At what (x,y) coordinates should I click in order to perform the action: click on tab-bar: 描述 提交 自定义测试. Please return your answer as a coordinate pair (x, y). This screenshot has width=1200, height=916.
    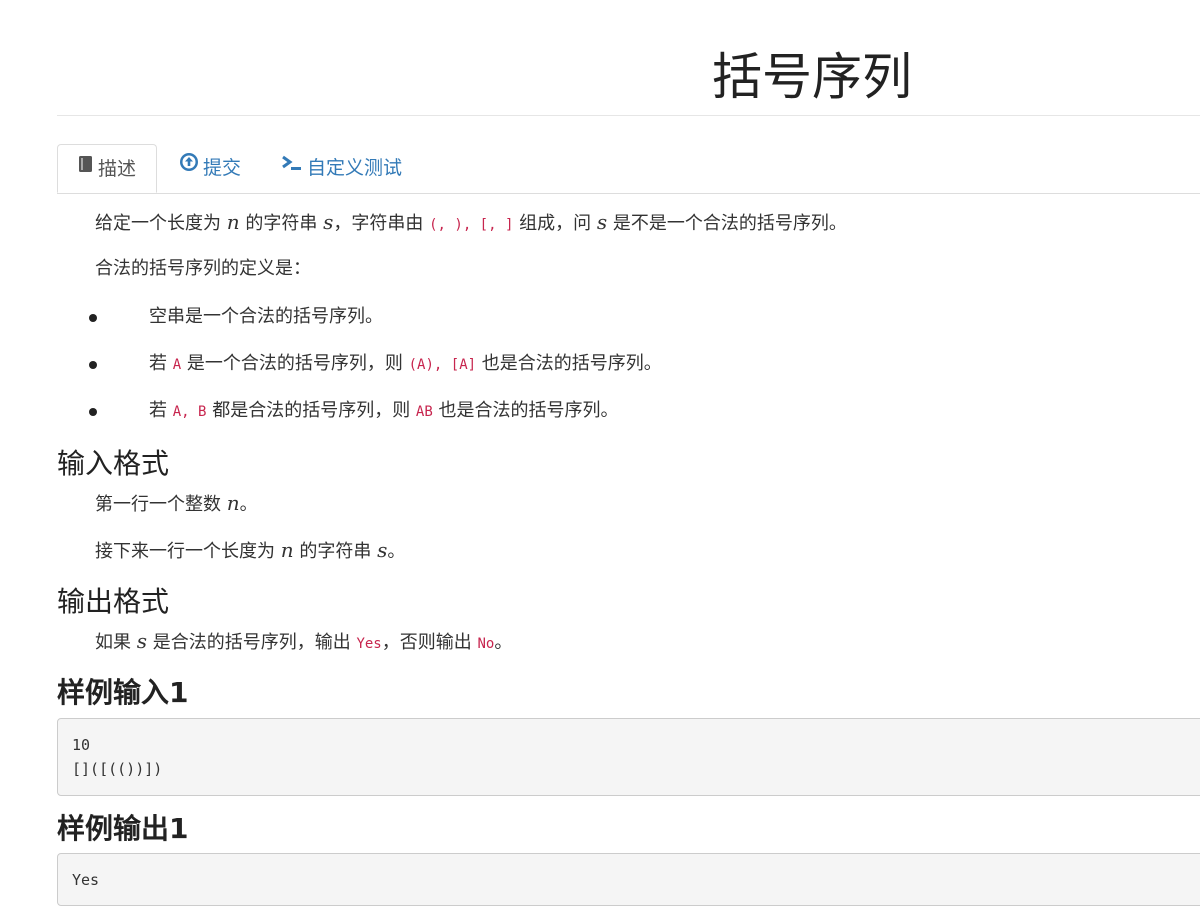
    Looking at the image, I should click on (628, 169).